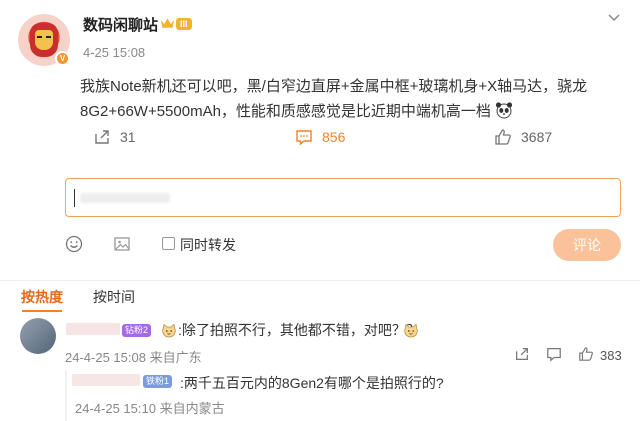 The width and height of the screenshot is (640, 421). What do you see at coordinates (44, 40) in the screenshot?
I see `avatar-faceplate` at bounding box center [44, 40].